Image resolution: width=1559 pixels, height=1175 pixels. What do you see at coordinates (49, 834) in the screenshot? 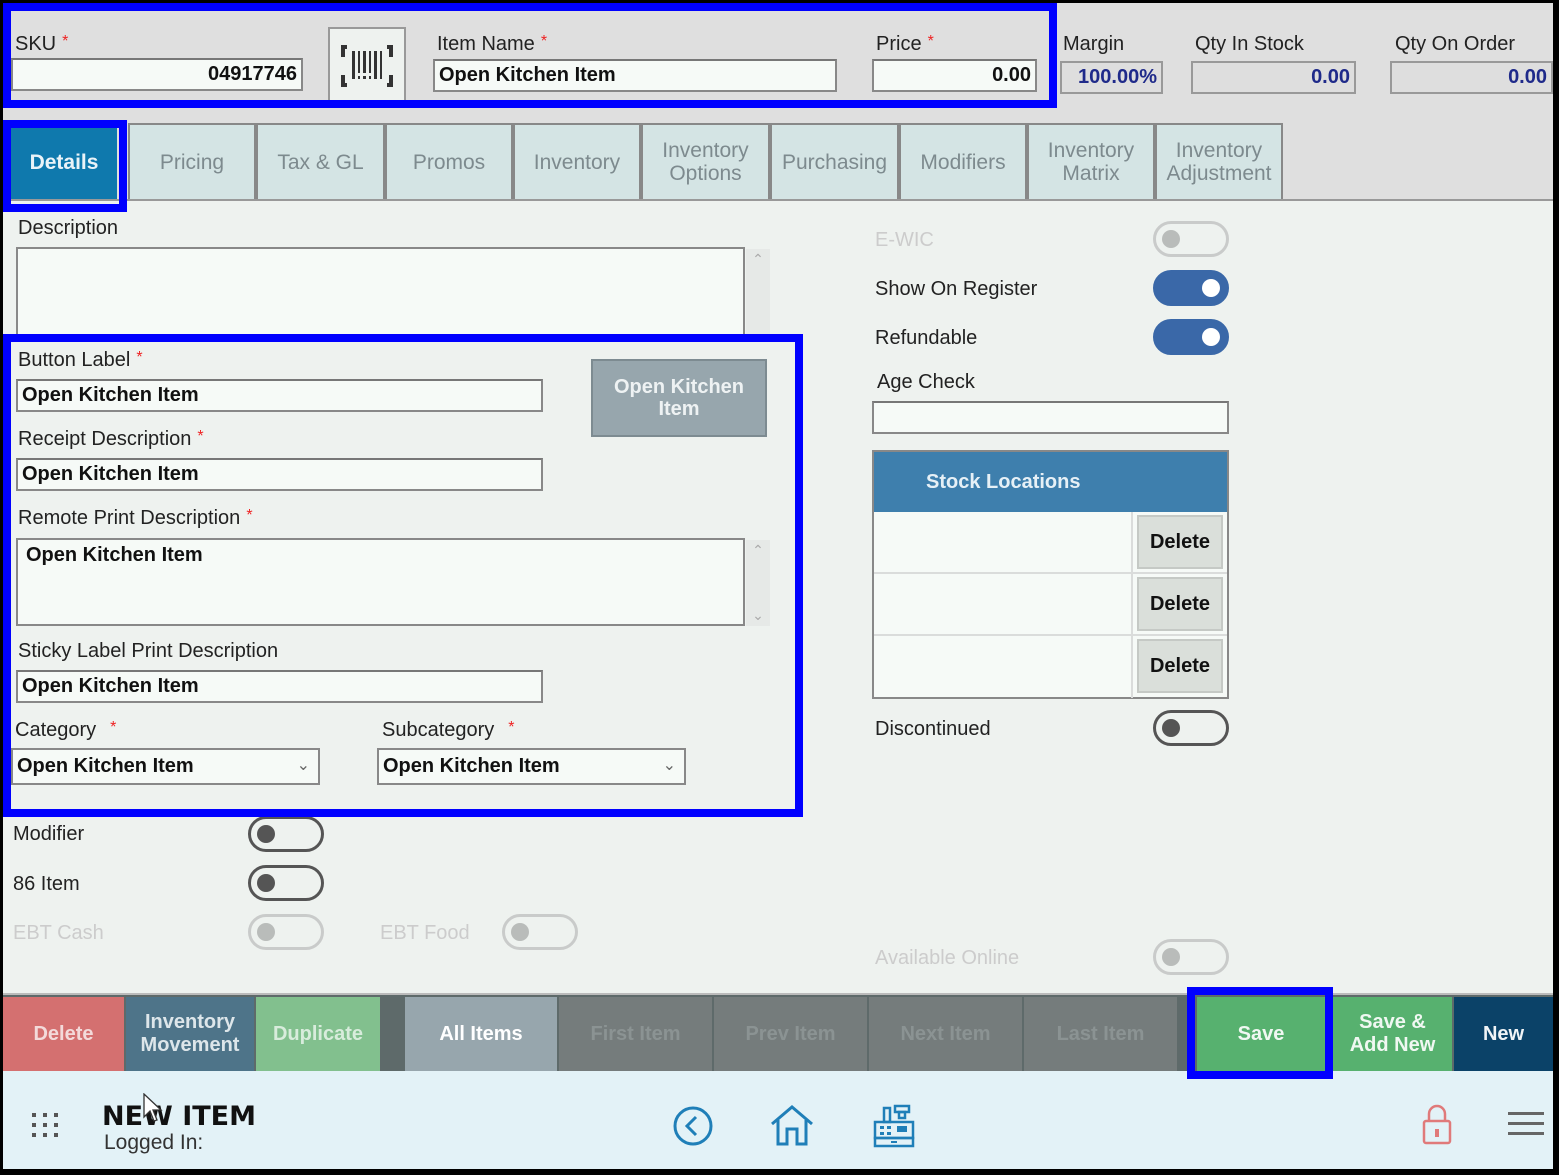
I see `modifier-label: Modifier` at bounding box center [49, 834].